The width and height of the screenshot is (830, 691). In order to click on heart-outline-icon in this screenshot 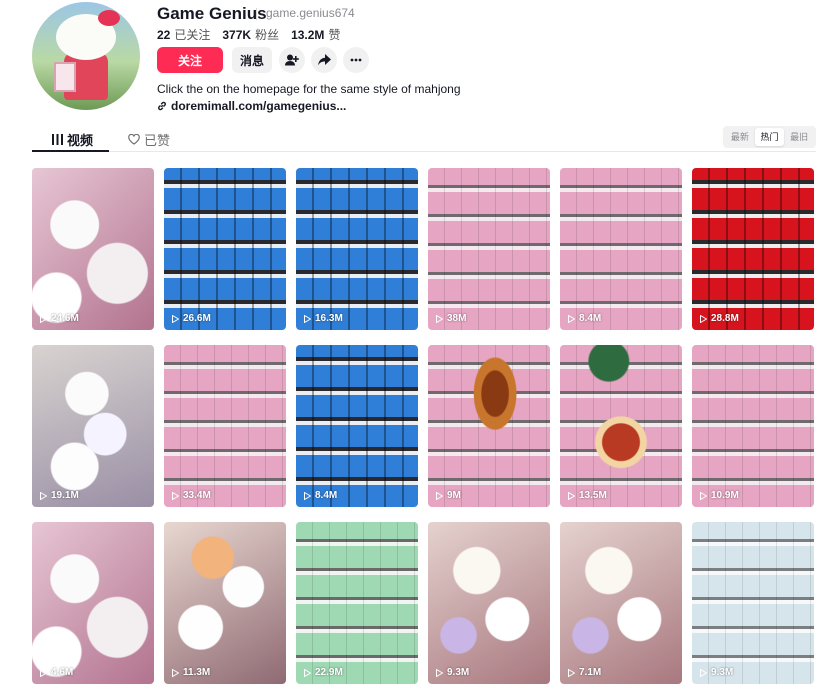, I will do `click(134, 139)`.